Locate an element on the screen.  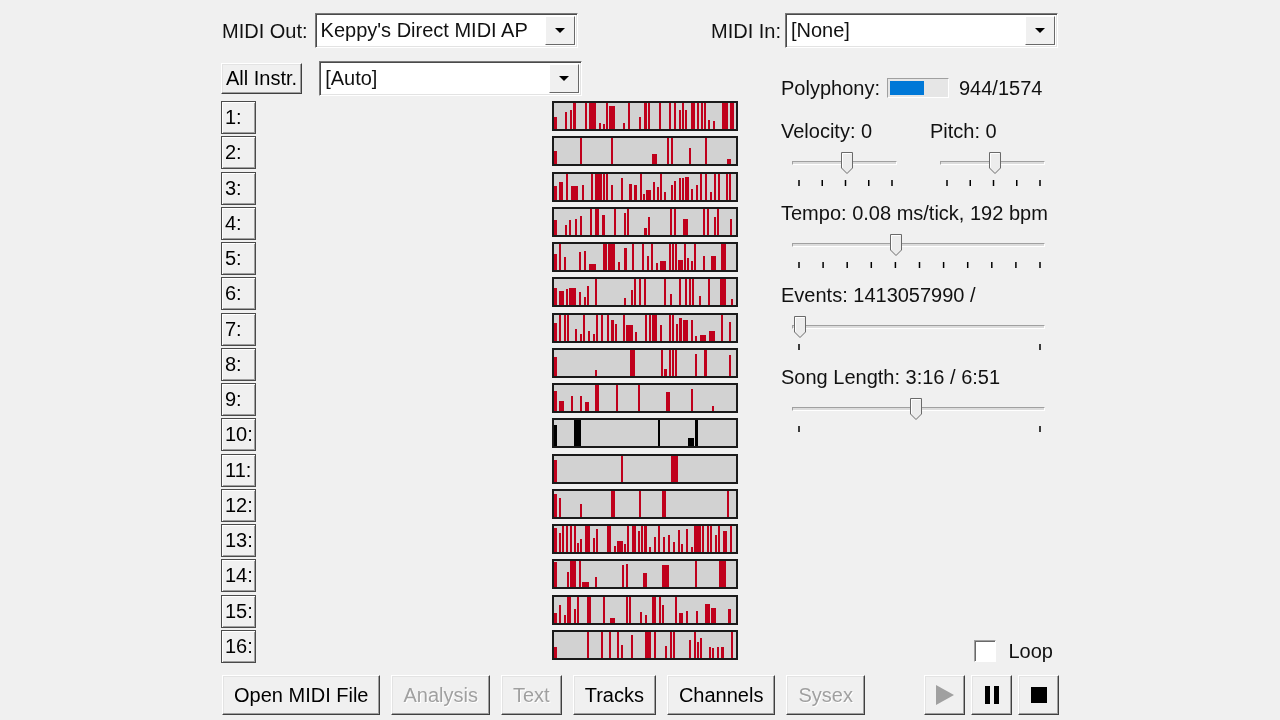
play-icon is located at coordinates (944, 695).